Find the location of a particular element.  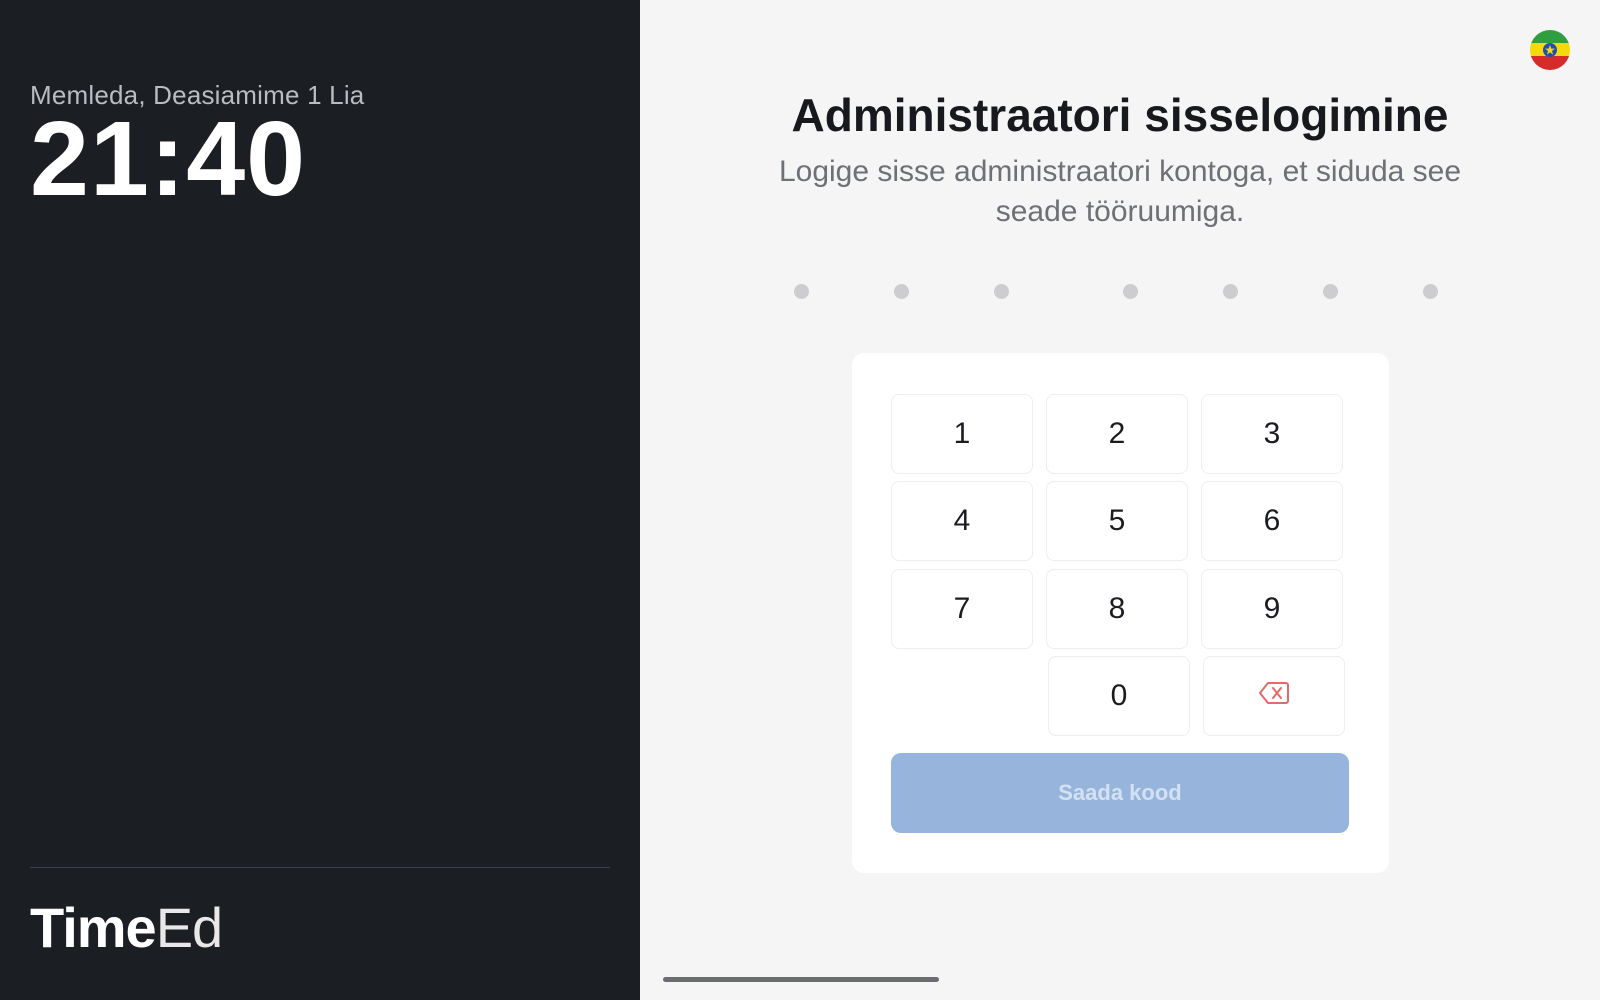

flag-icon is located at coordinates (1550, 50).